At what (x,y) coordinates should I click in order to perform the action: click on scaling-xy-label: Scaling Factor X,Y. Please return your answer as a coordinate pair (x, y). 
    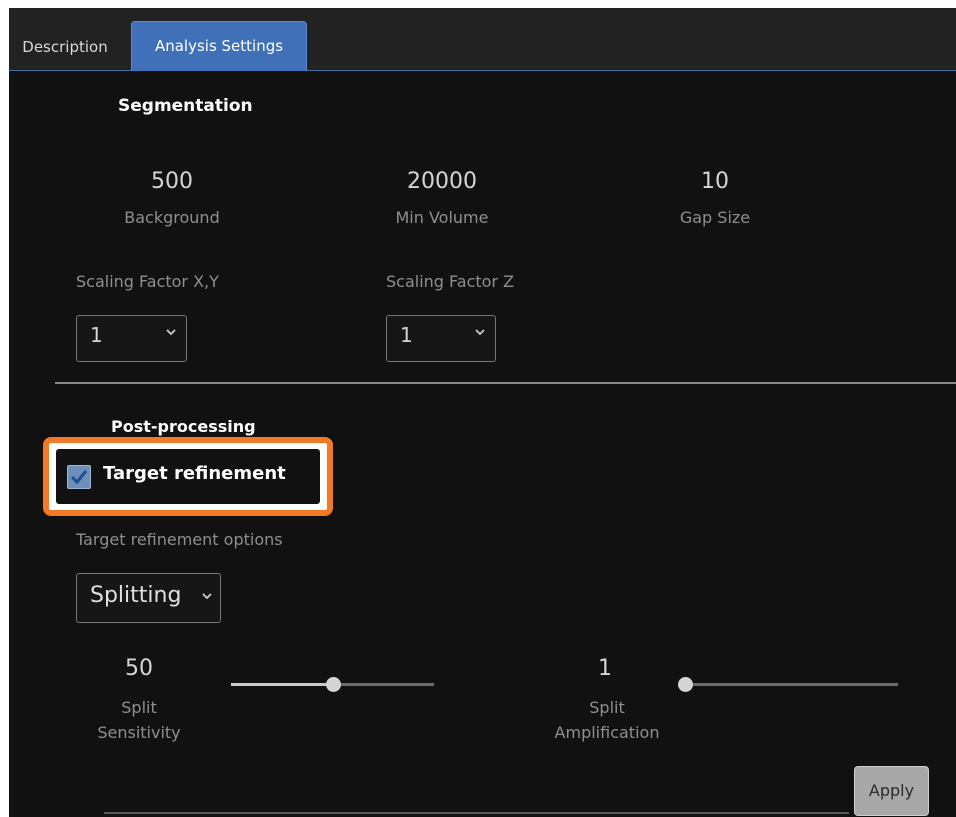
    Looking at the image, I should click on (147, 281).